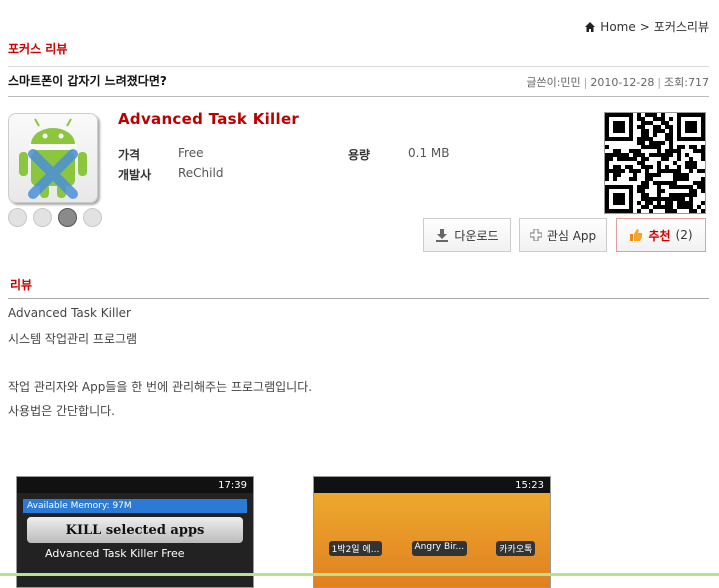 The image size is (719, 588). I want to click on app-name: Advanced Task Killer, so click(208, 119).